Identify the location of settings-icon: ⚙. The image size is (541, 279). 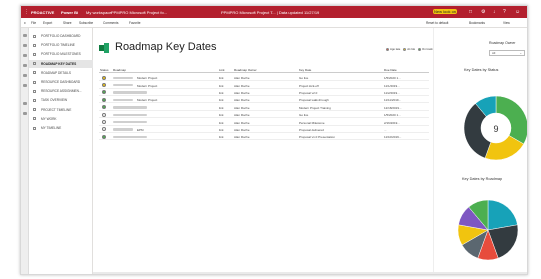
(483, 12).